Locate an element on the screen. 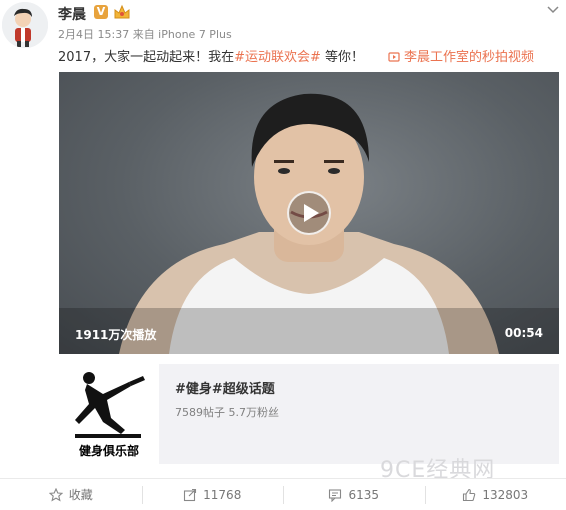 Image resolution: width=566 pixels, height=510 pixels. chevron-down-icon is located at coordinates (553, 7).